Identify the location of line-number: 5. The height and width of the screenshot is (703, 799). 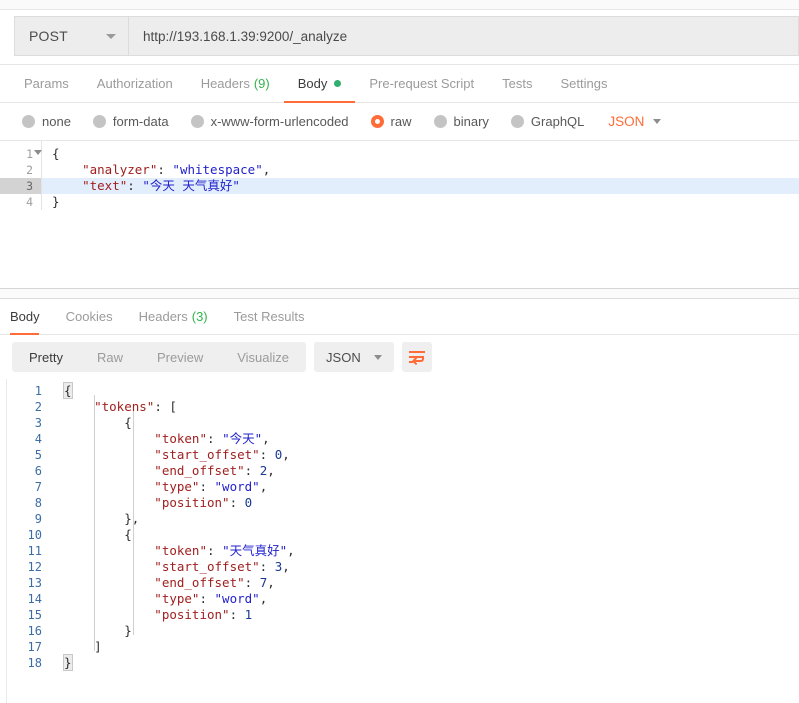
(38, 455).